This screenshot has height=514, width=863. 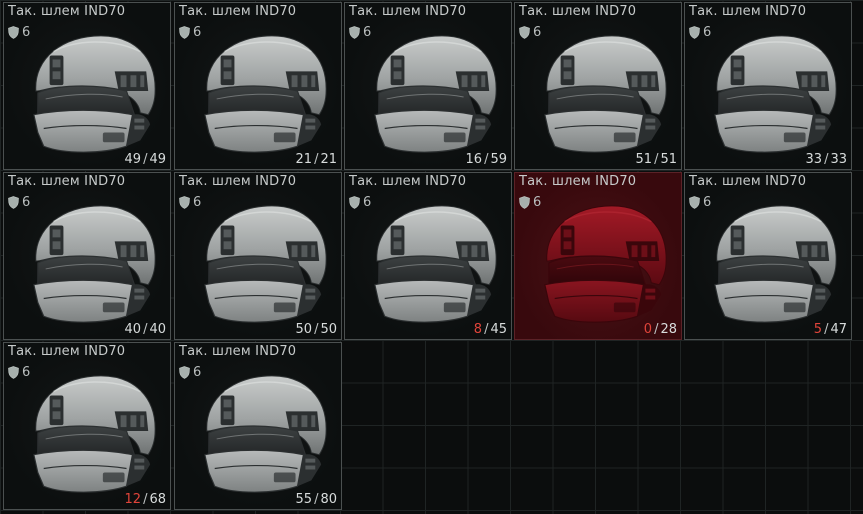 I want to click on inventory-item-slot: Так. шлем IND70 6 0/28, so click(x=598, y=256).